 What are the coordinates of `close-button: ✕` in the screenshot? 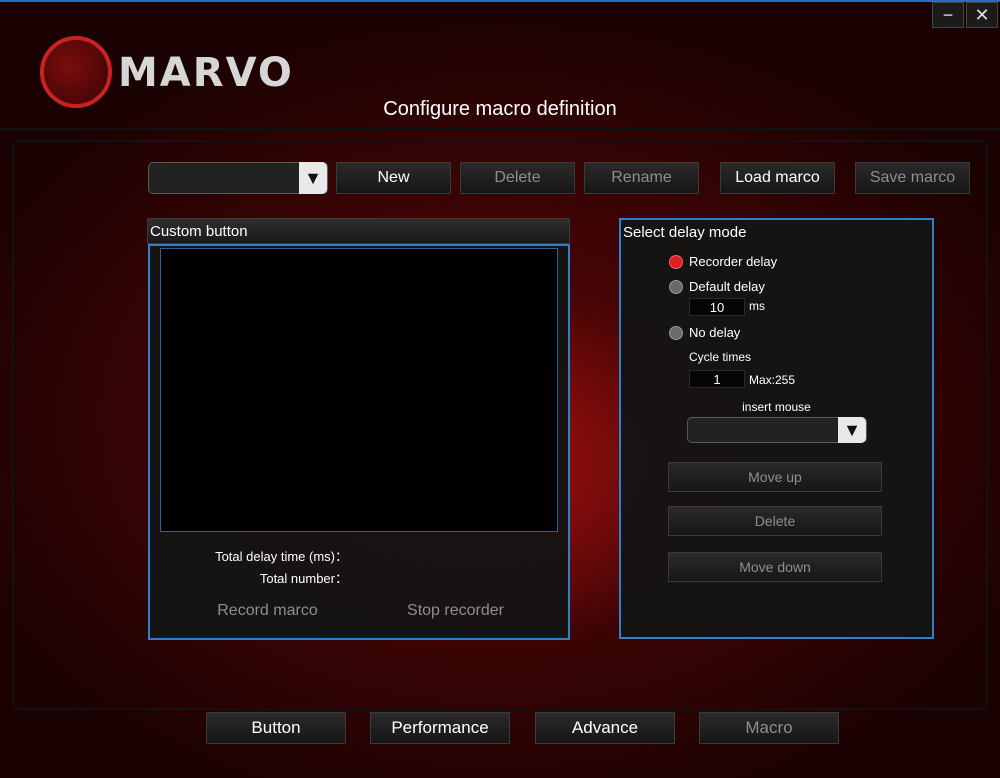 It's located at (982, 15).